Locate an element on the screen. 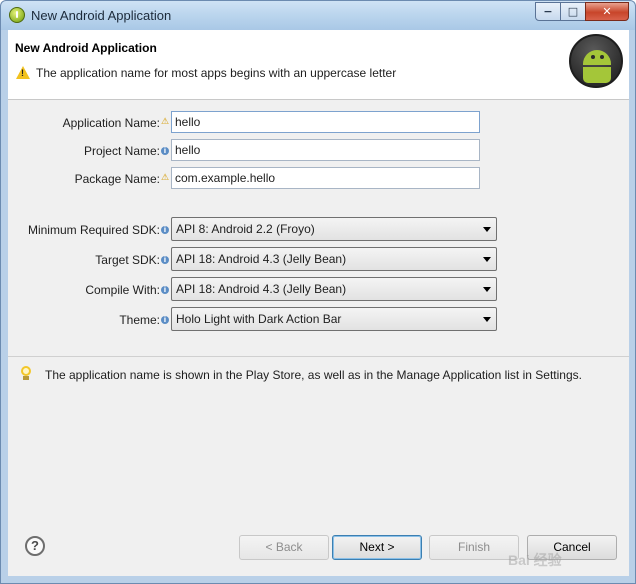  theme-label: Theme: is located at coordinates (139, 320).